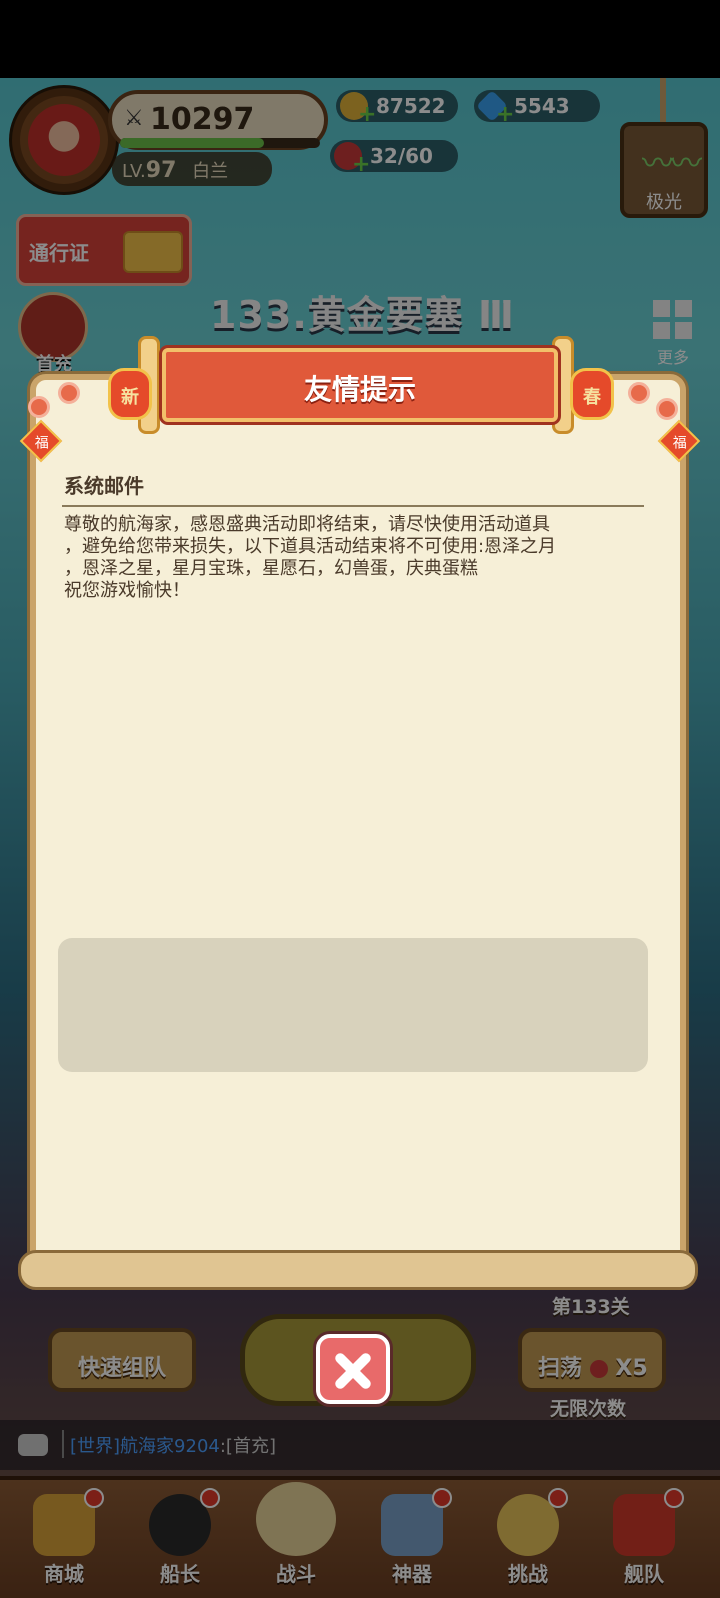 This screenshot has height=1598, width=720. Describe the element at coordinates (359, 389) in the screenshot. I see `dialog-title: 友情提示` at that location.